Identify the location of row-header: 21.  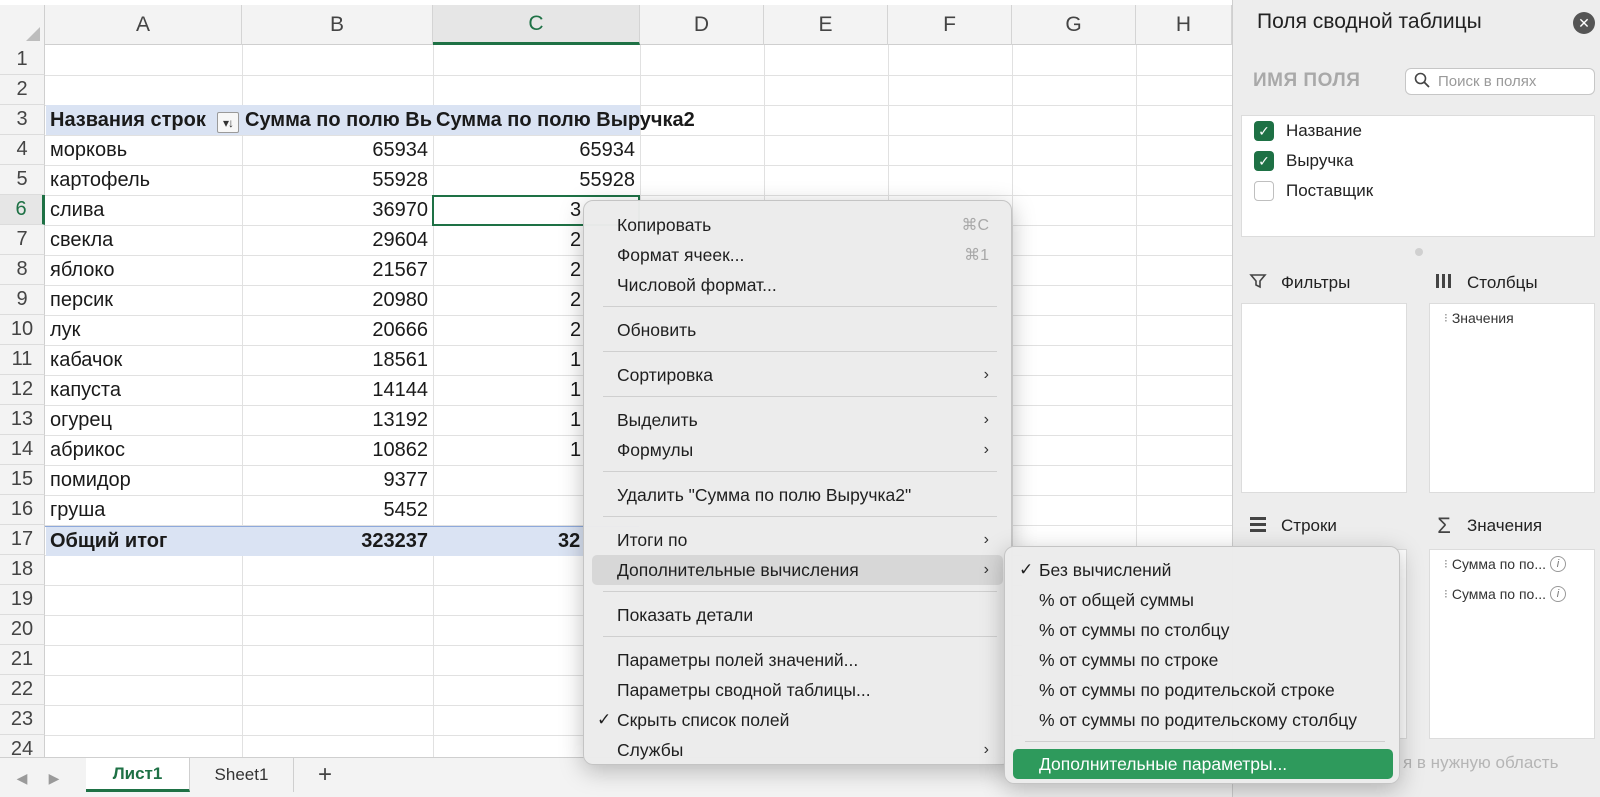
(22, 660).